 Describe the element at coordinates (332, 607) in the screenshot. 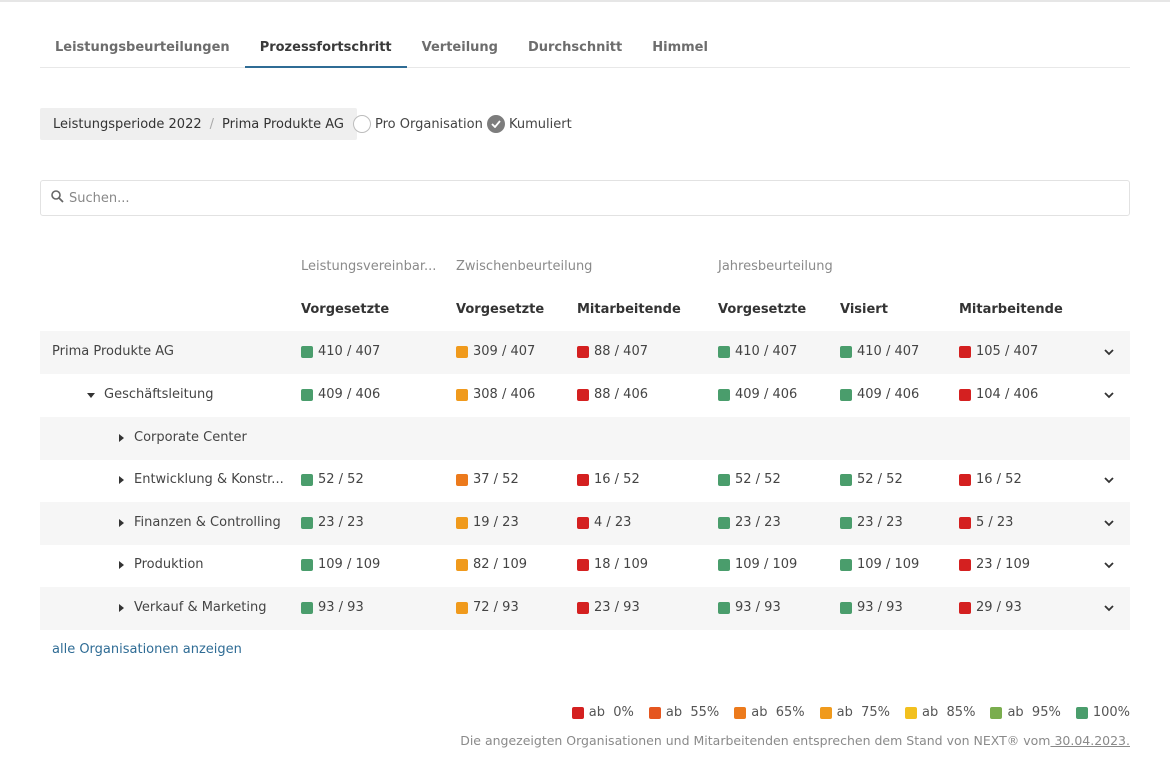

I see `progress-cell: 93 / 93` at that location.